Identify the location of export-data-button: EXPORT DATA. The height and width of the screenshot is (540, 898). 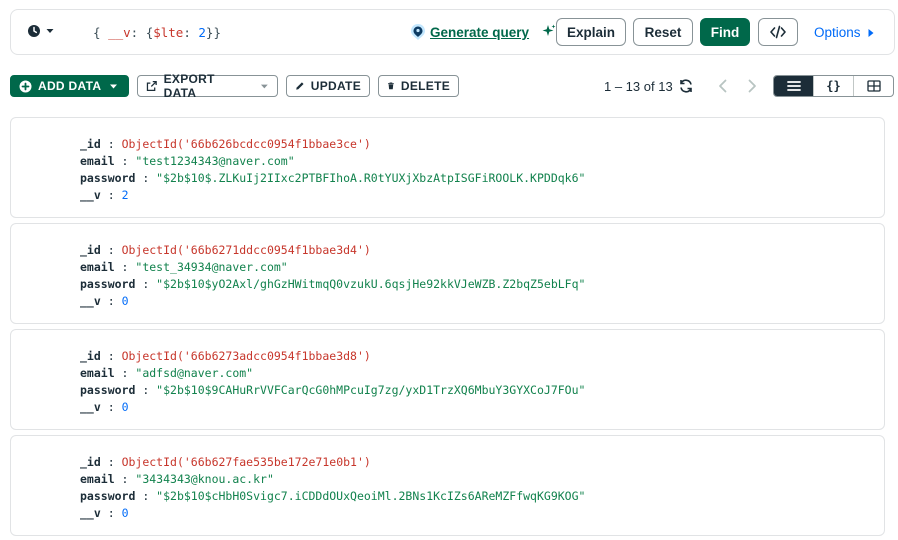
(207, 86).